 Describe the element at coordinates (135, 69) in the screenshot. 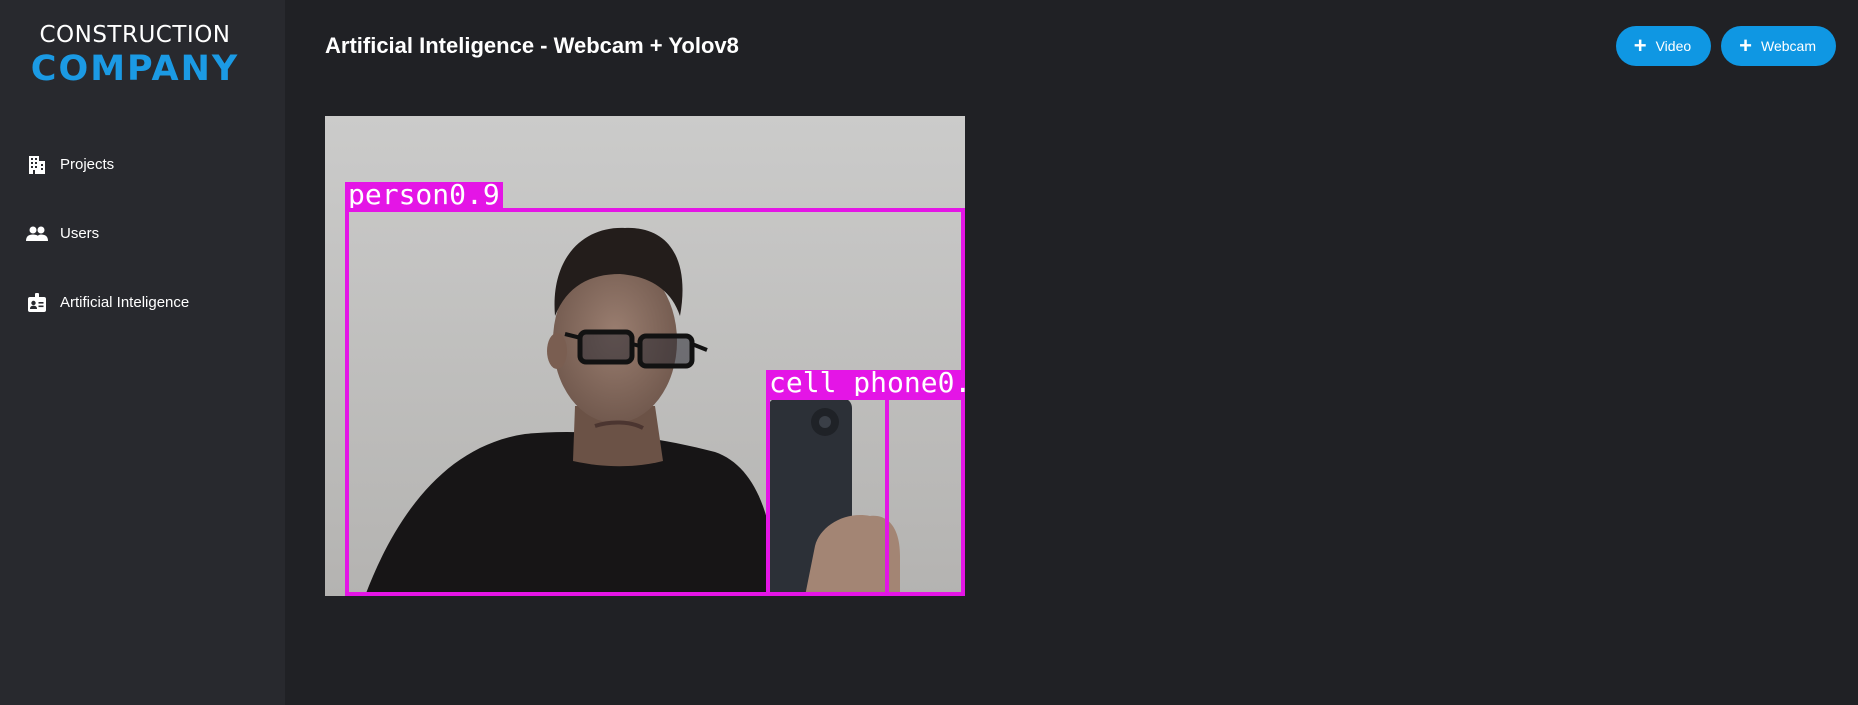

I see `logo-line-company: COMPANY` at that location.